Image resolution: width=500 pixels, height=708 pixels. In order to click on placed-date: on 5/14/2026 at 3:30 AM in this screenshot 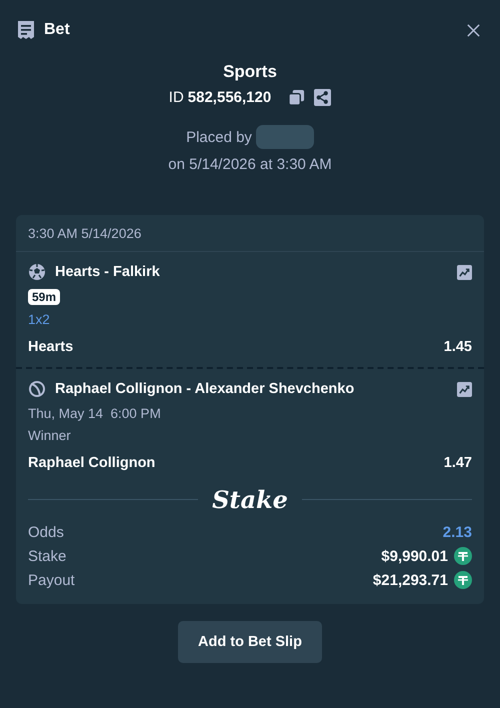, I will do `click(250, 164)`.